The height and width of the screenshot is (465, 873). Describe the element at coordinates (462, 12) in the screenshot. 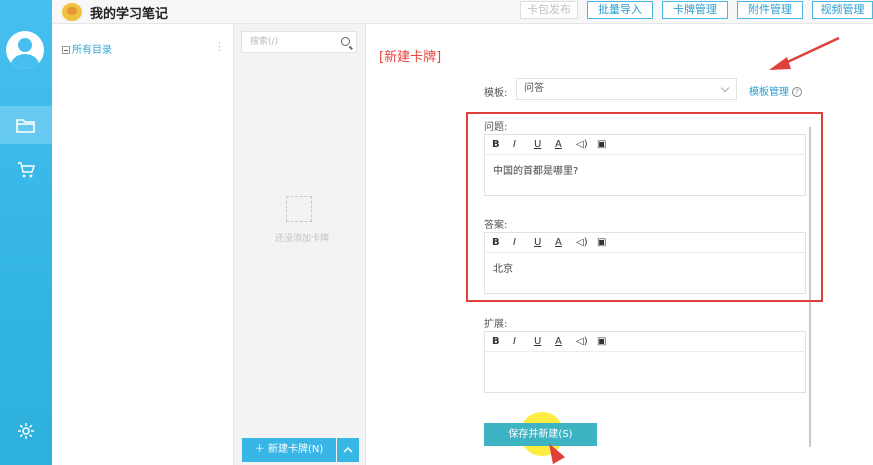

I see `top-header: 我的学习笔记 卡包发布 批量导入 卡牌管理 附件管理 视频管理` at that location.